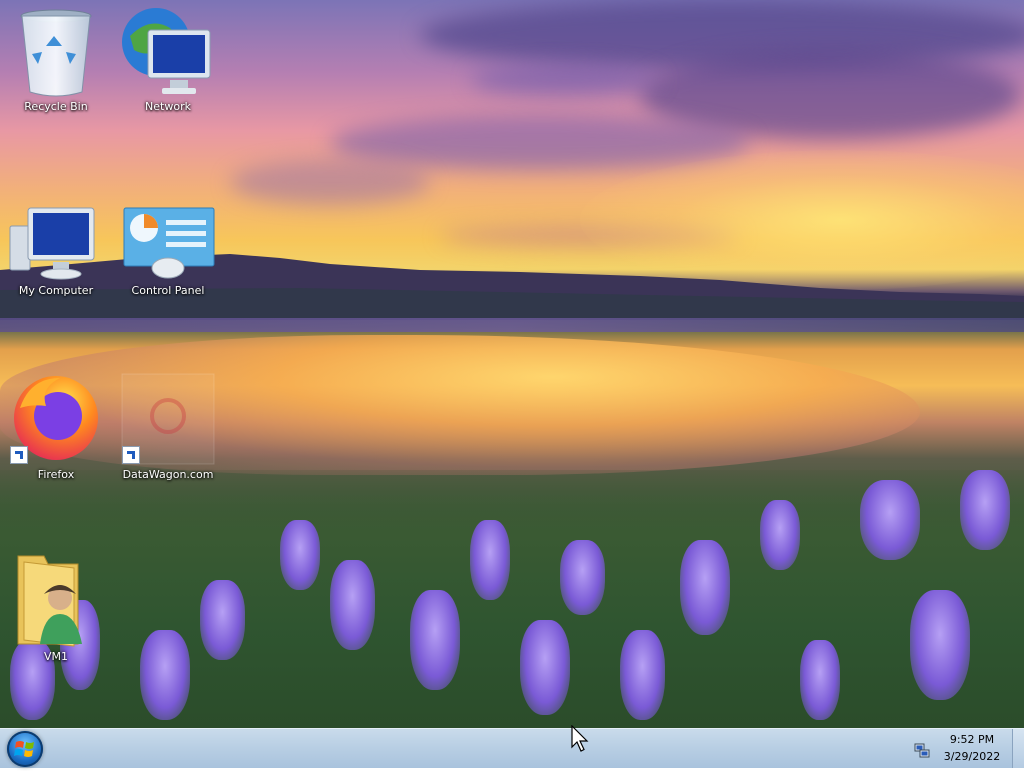 Image resolution: width=1024 pixels, height=771 pixels. I want to click on control-panel-label: Control Panel, so click(168, 290).